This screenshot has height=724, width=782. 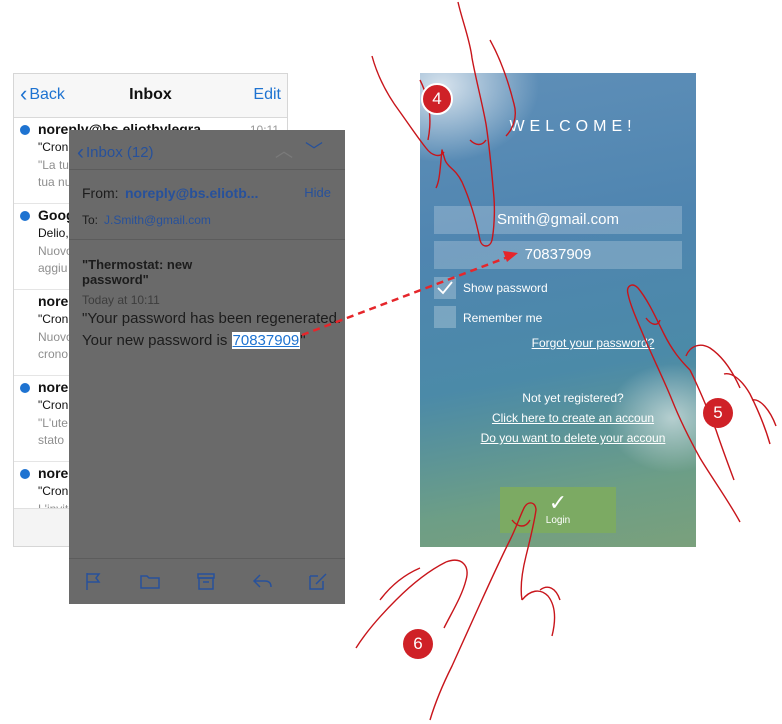 I want to click on copy-arrow, so click(x=409, y=294).